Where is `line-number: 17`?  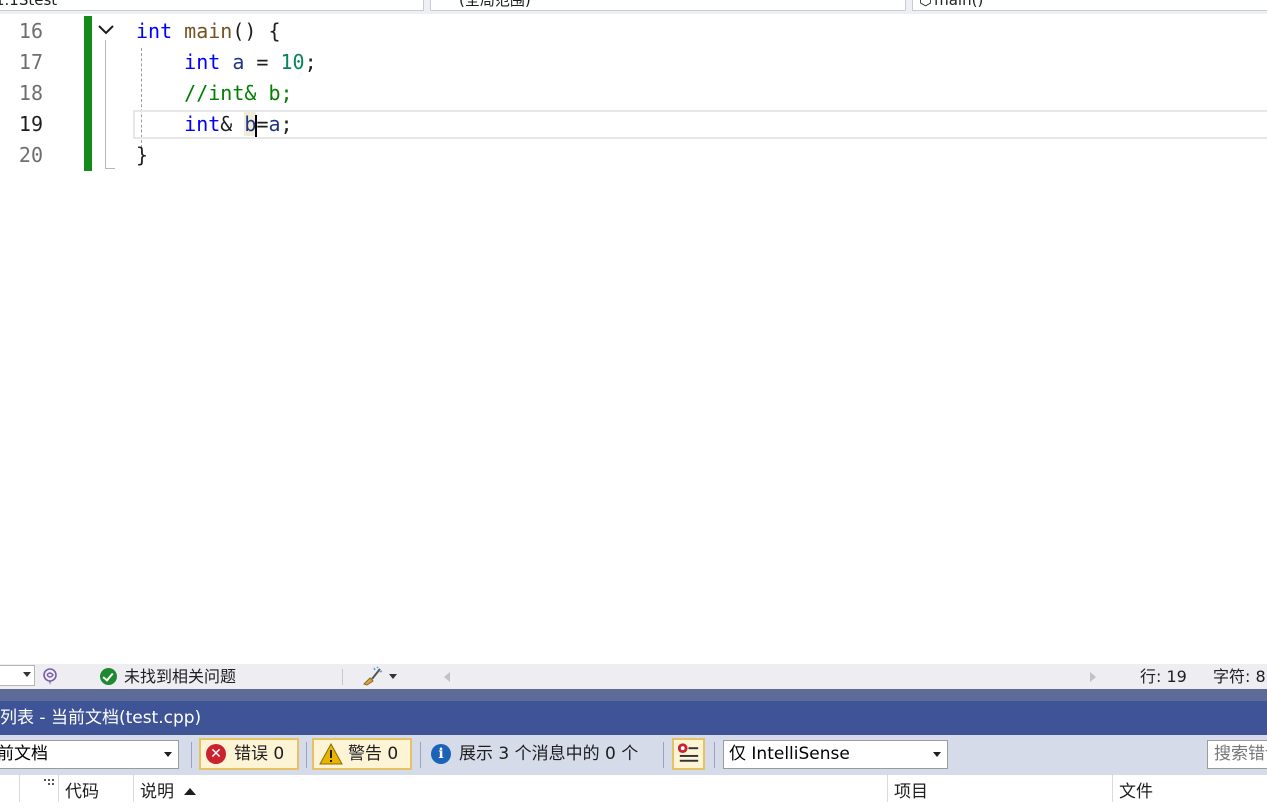 line-number: 17 is located at coordinates (30, 62).